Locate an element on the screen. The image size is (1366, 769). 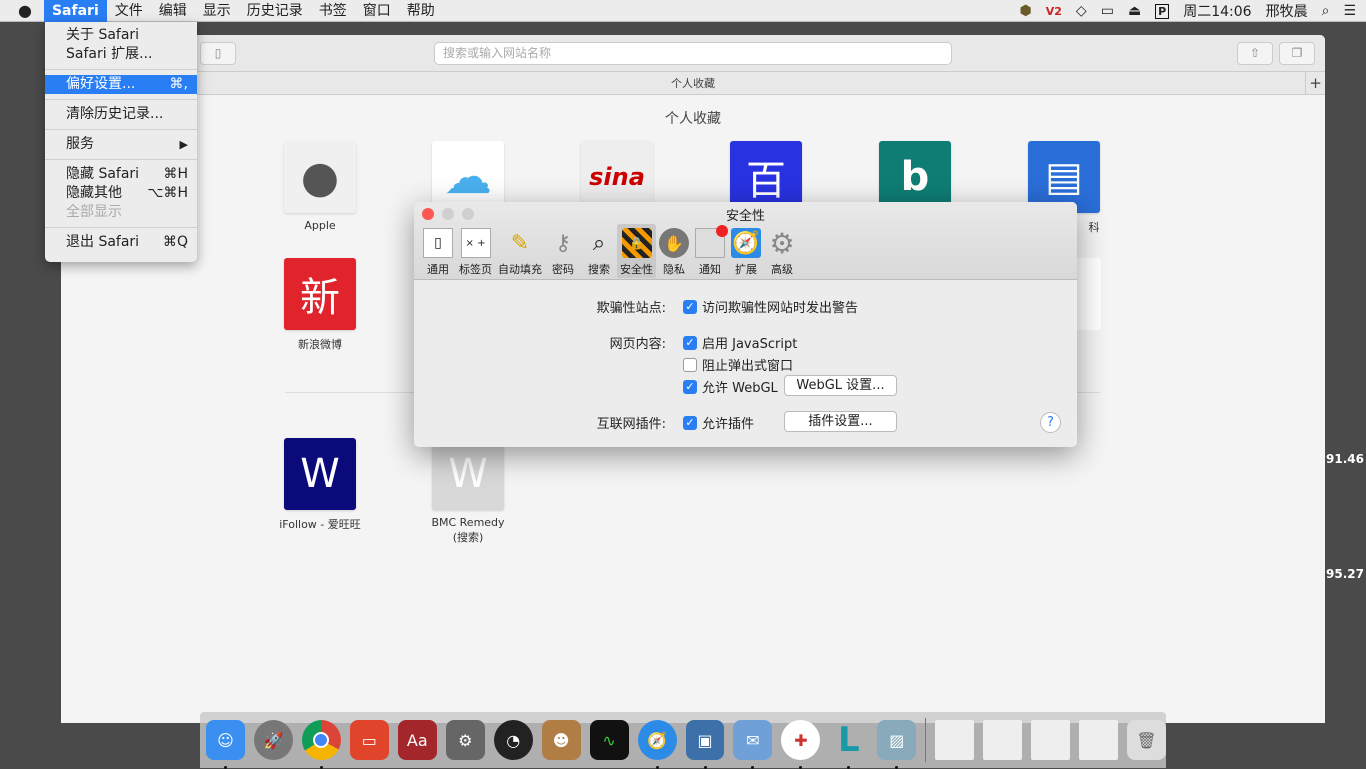
dock-trash: 🗑 is located at coordinates (1147, 740).